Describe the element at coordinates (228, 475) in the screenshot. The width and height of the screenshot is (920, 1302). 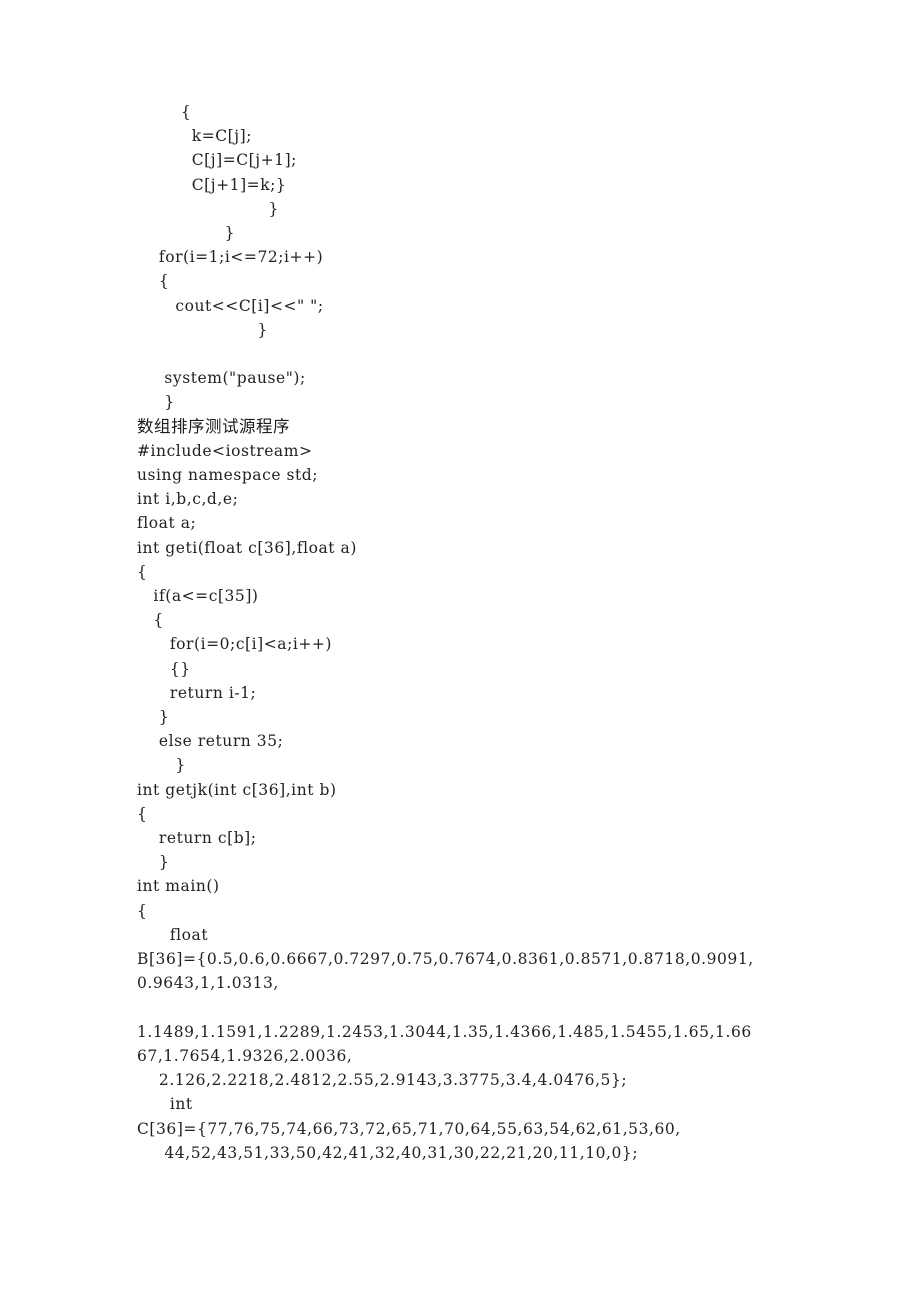
I see `code-line: using namespace std;` at that location.